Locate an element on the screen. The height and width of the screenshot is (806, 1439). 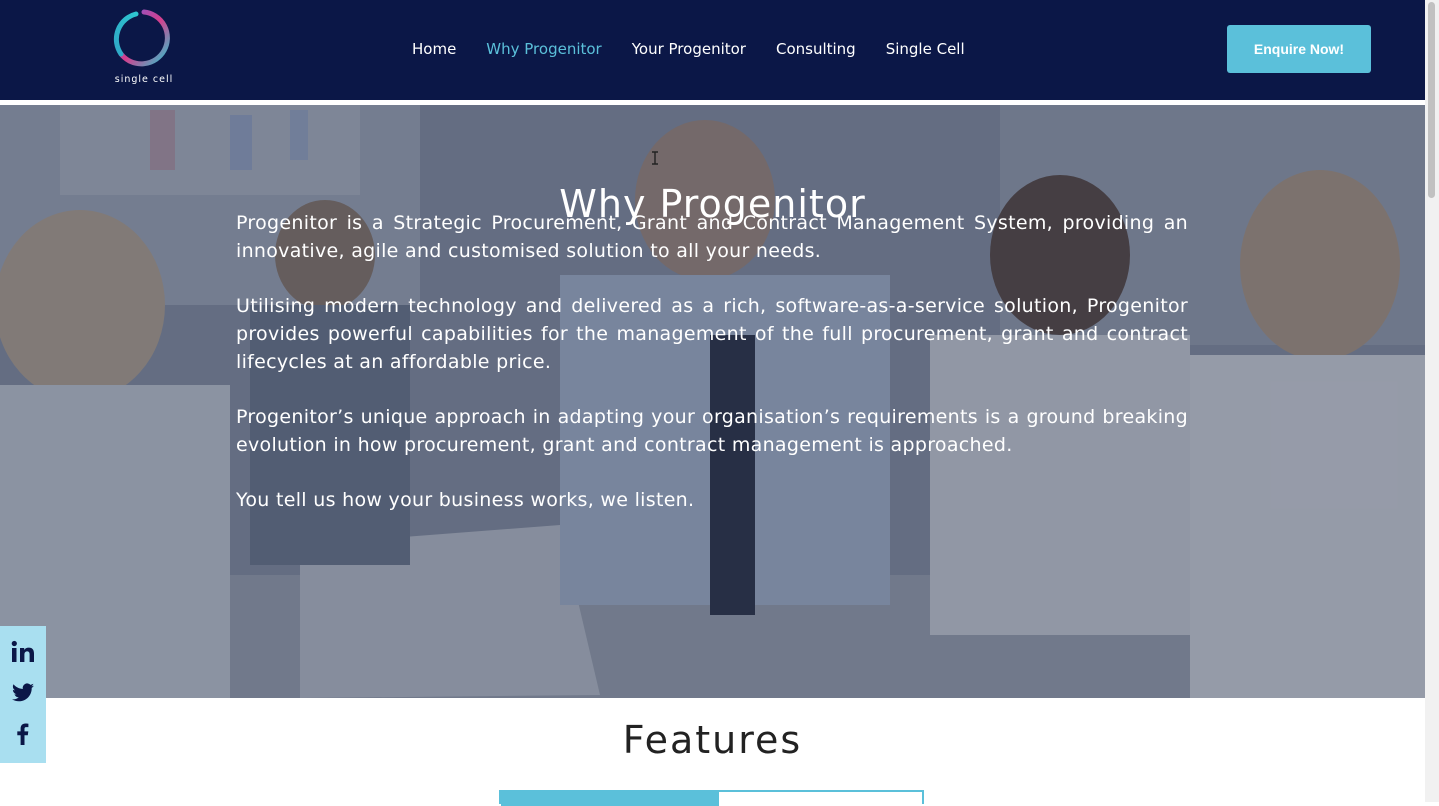
single-cell-logo: single cell is located at coordinates (144, 47).